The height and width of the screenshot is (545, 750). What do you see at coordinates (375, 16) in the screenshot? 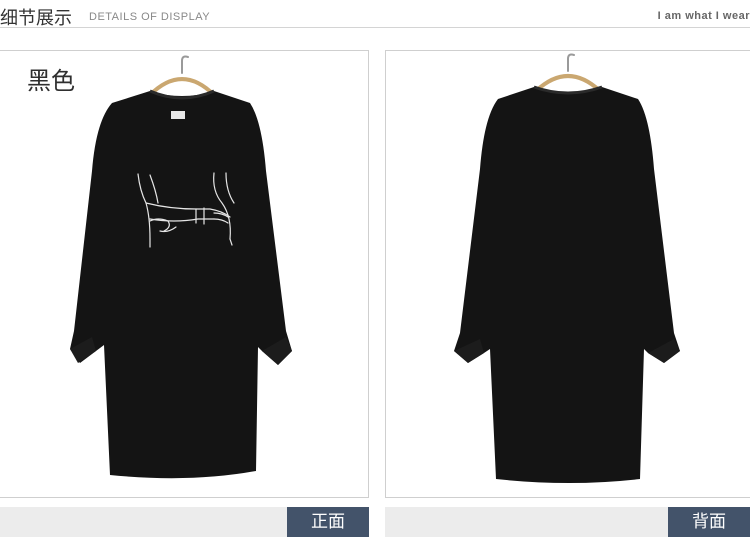
I see `page-header: 细节展示 DETAILS OF DISPLAY I am what I wear` at bounding box center [375, 16].